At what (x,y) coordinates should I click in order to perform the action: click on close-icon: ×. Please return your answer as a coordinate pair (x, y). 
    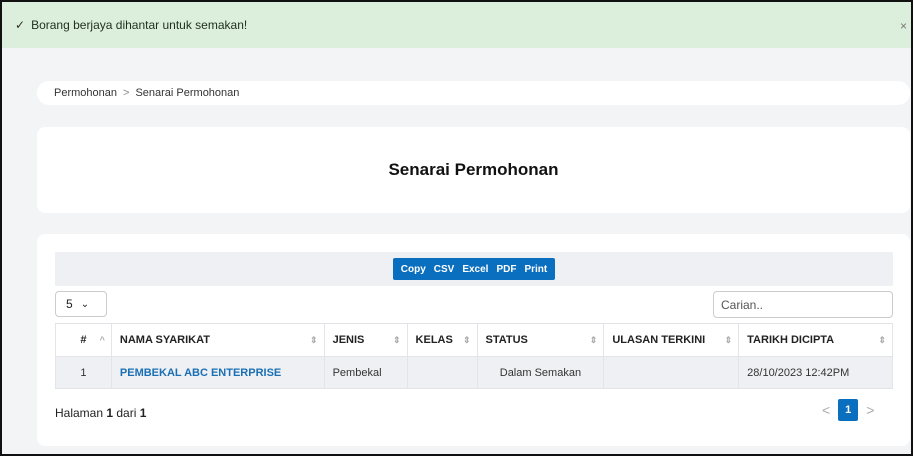
    Looking at the image, I should click on (903, 26).